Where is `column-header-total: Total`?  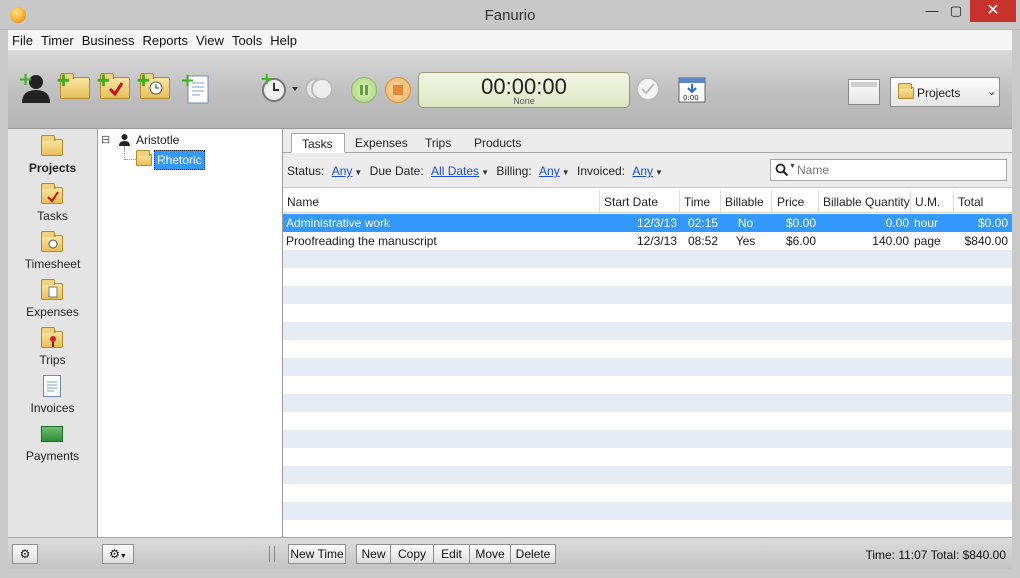 column-header-total: Total is located at coordinates (970, 202).